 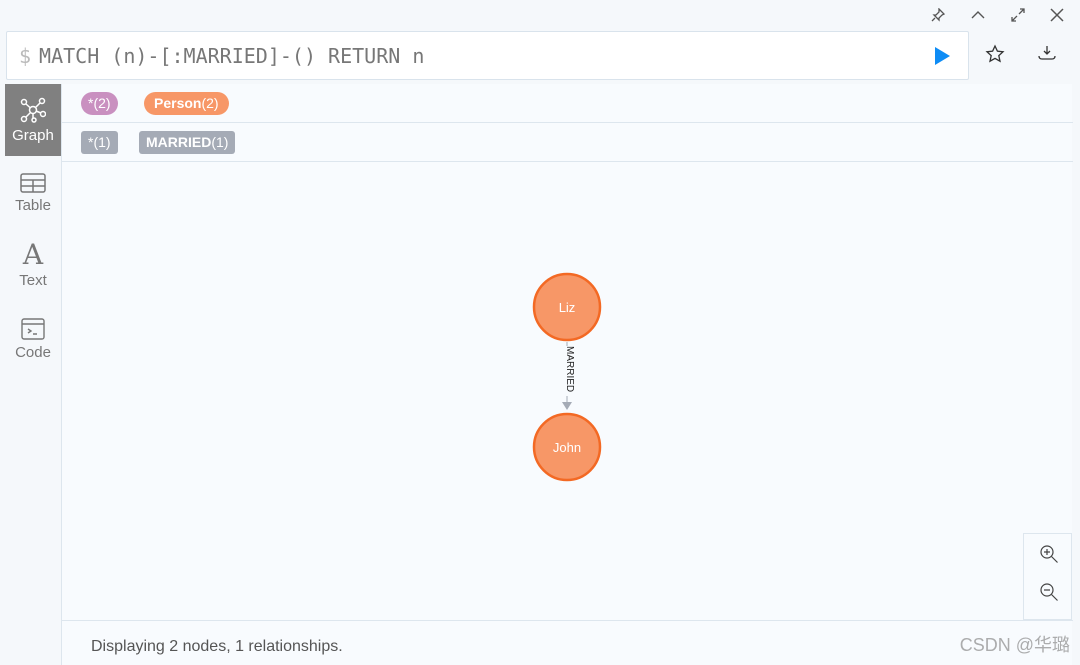 I want to click on watermark: CSDN @华璐, so click(x=1014, y=645).